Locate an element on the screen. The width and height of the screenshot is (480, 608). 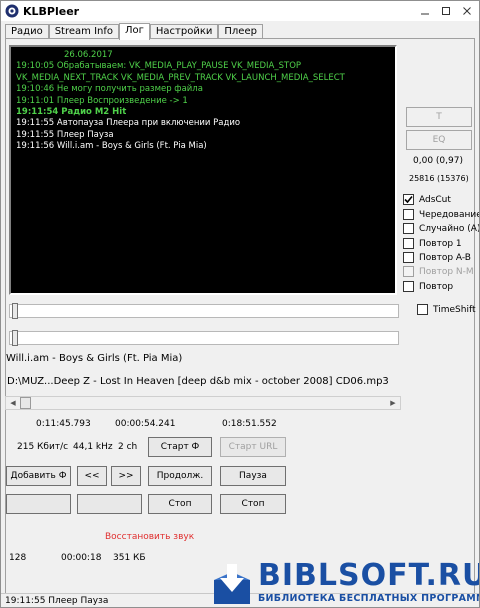
watermark-subtitle: БИБЛИОТЕКА БЕСПЛАТНЫХ ПРОГРАММ is located at coordinates (369, 598).